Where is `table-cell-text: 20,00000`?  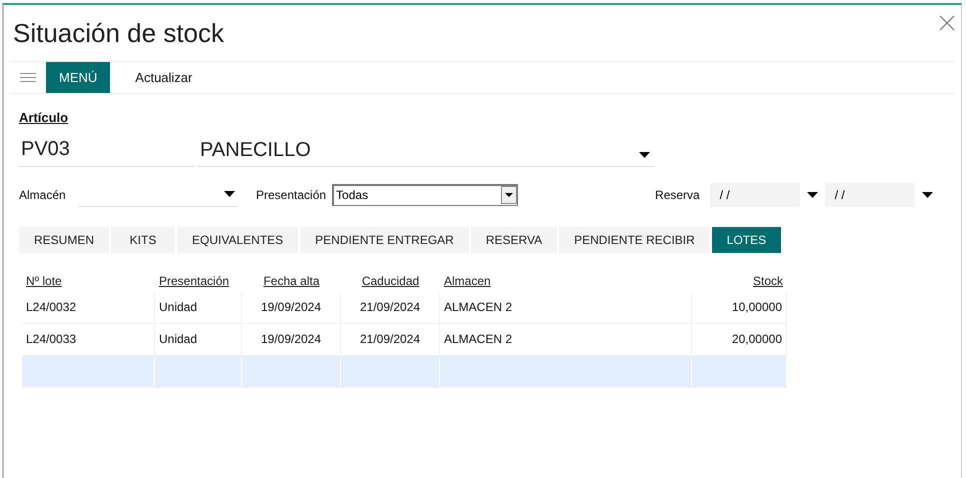 table-cell-text: 20,00000 is located at coordinates (757, 339).